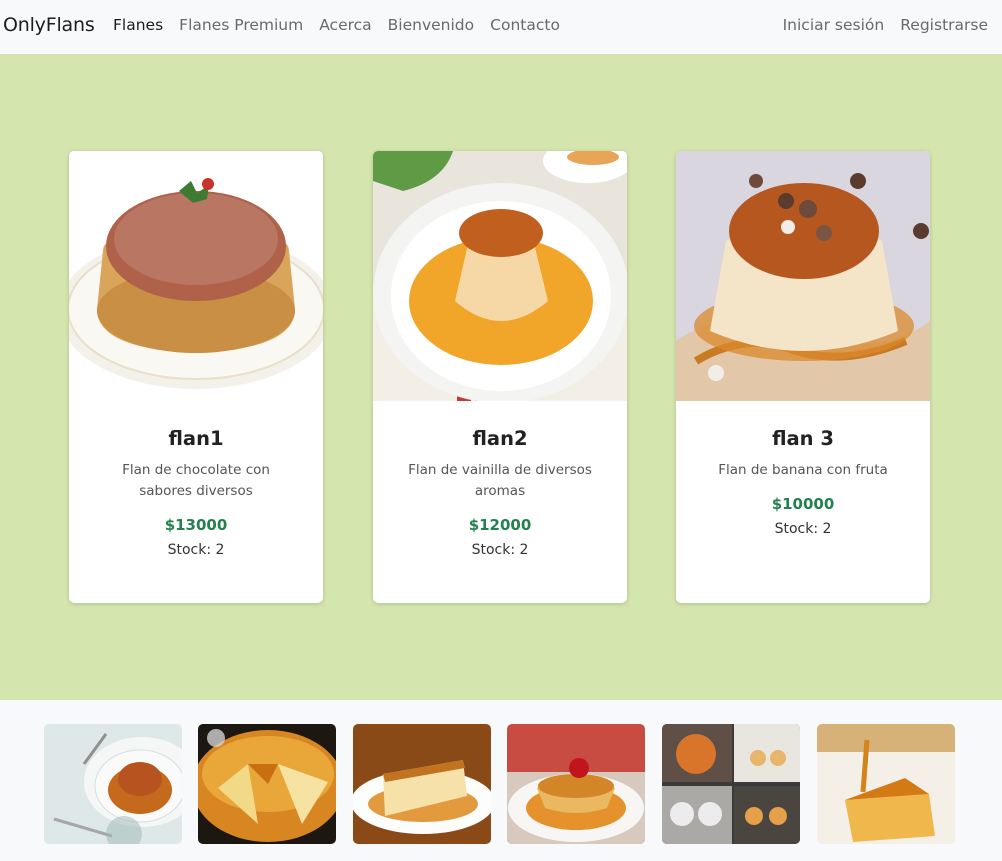 Image resolution: width=1002 pixels, height=861 pixels. Describe the element at coordinates (731, 784) in the screenshot. I see `flan-kitchen-photo` at that location.